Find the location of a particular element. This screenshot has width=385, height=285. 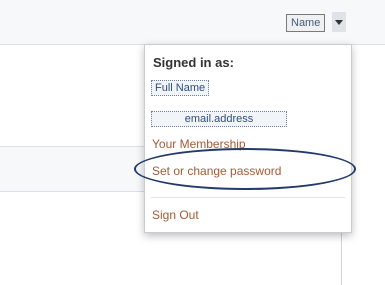

divider is located at coordinates (341, 258).